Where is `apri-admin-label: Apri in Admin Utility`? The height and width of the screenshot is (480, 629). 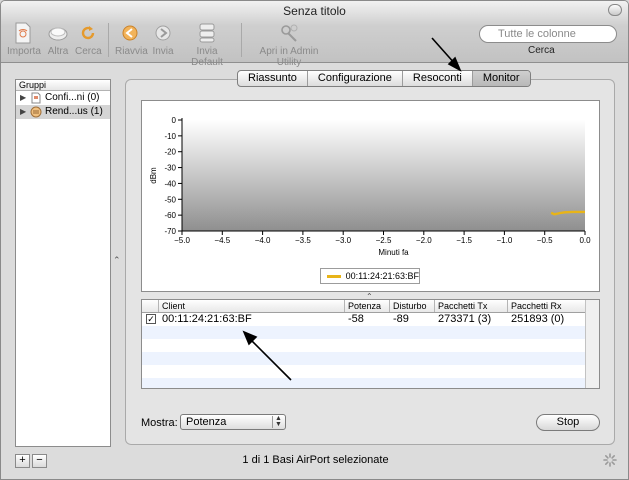
apri-admin-label: Apri in Admin Utility is located at coordinates (289, 57).